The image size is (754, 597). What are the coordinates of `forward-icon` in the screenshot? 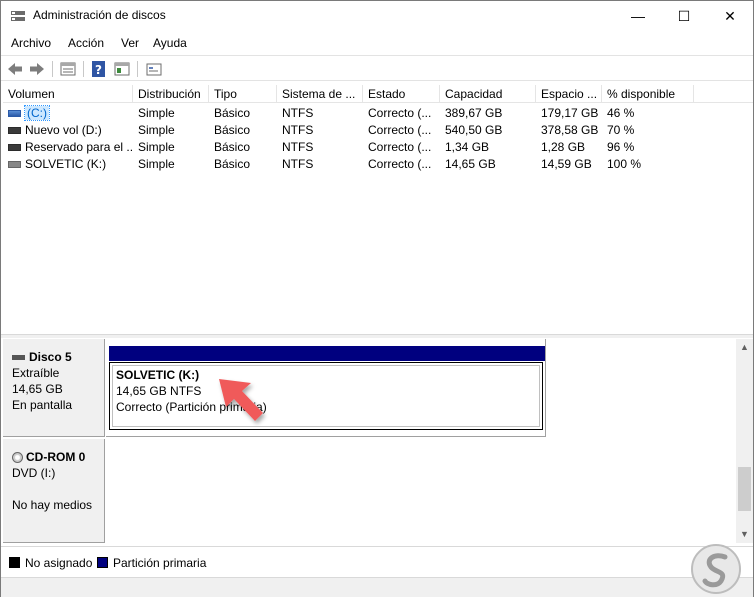 It's located at (37, 69).